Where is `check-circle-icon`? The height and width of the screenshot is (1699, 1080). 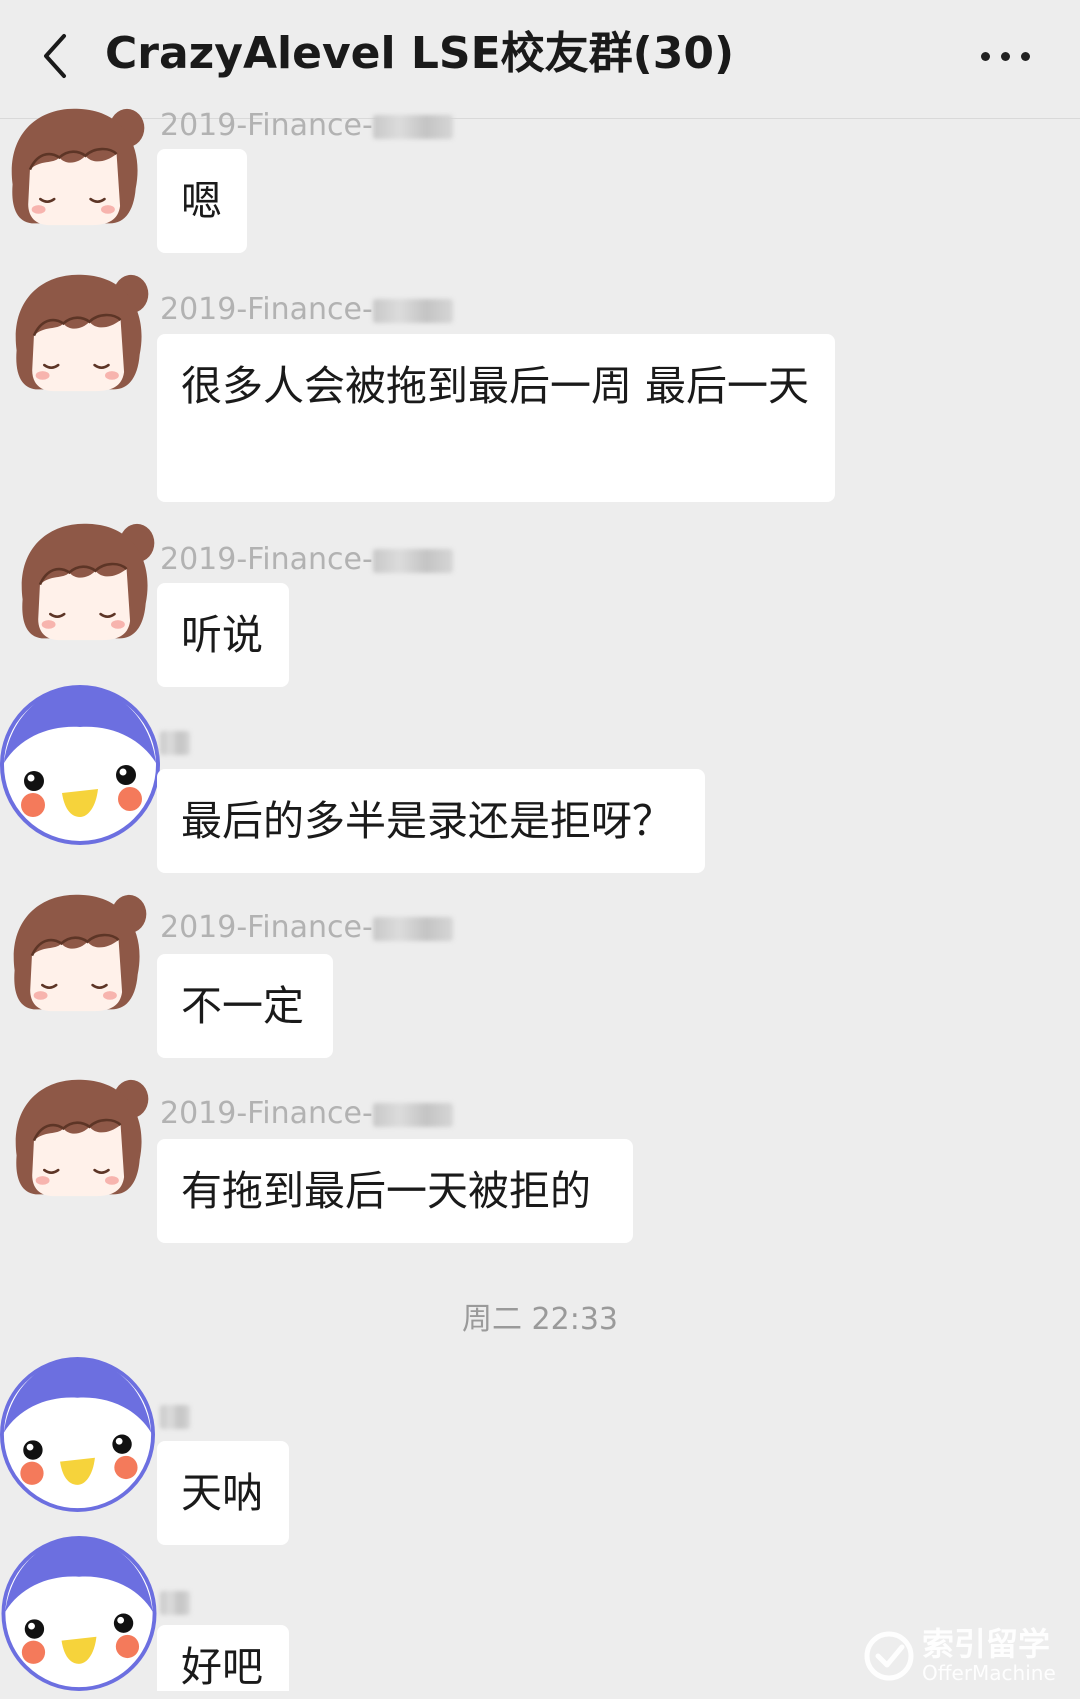 check-circle-icon is located at coordinates (889, 1656).